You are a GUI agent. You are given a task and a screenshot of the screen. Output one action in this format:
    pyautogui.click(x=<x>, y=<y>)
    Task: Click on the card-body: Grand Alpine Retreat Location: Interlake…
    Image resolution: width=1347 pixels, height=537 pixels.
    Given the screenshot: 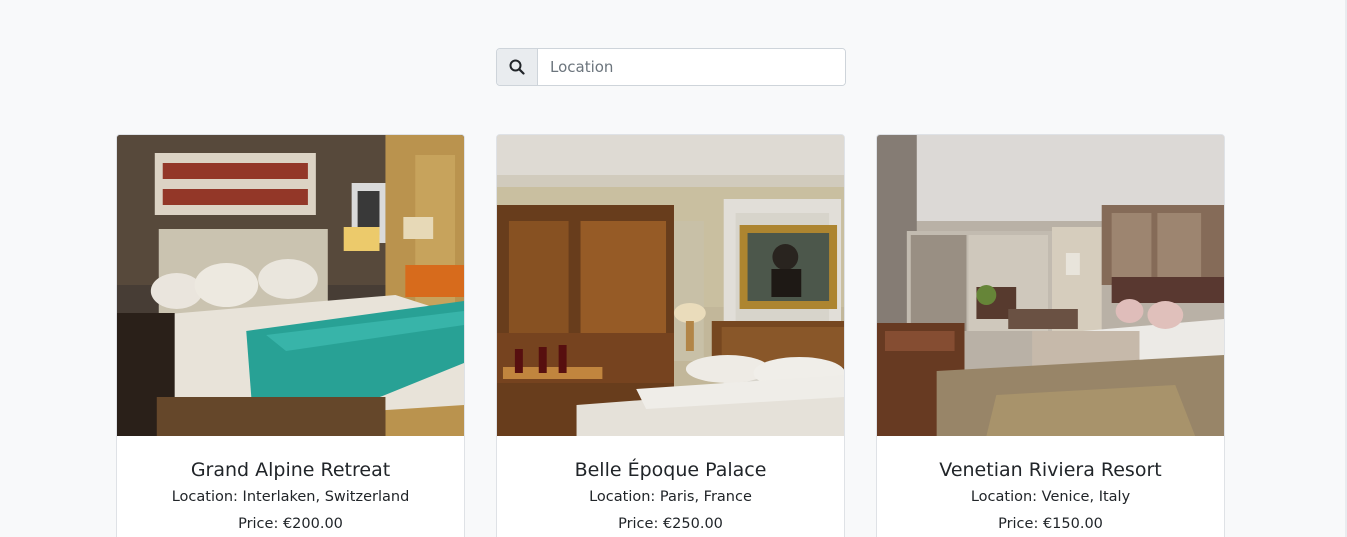 What is the action you would take?
    pyautogui.click(x=290, y=486)
    